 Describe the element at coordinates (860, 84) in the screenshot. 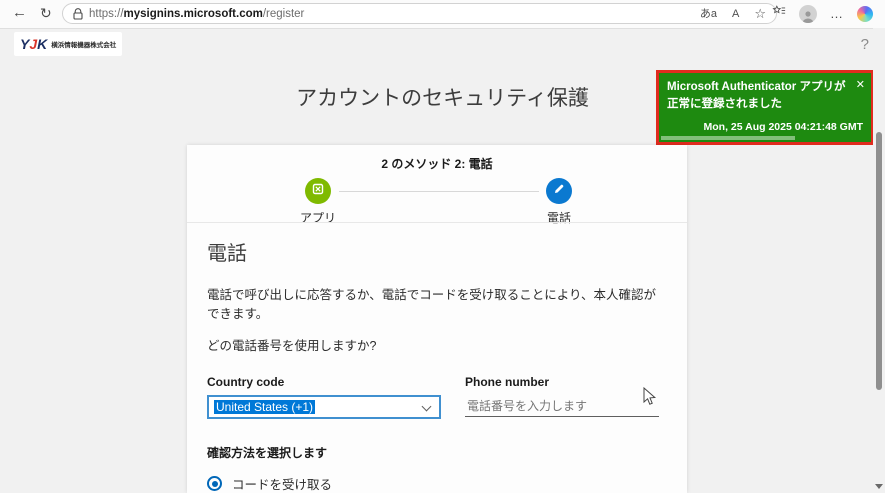

I see `close-icon: ✕` at that location.